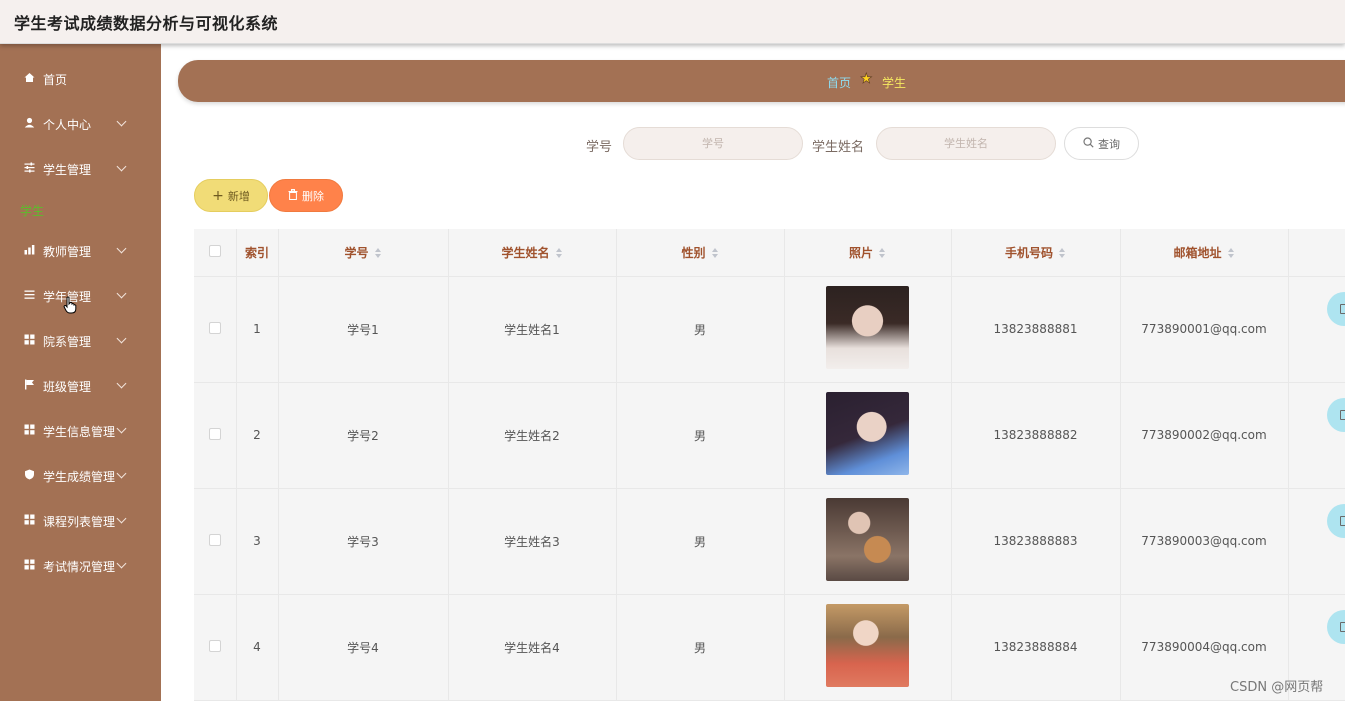 Image resolution: width=1345 pixels, height=701 pixels. What do you see at coordinates (67, 252) in the screenshot?
I see `sidebar-item-label: 教师管理` at bounding box center [67, 252].